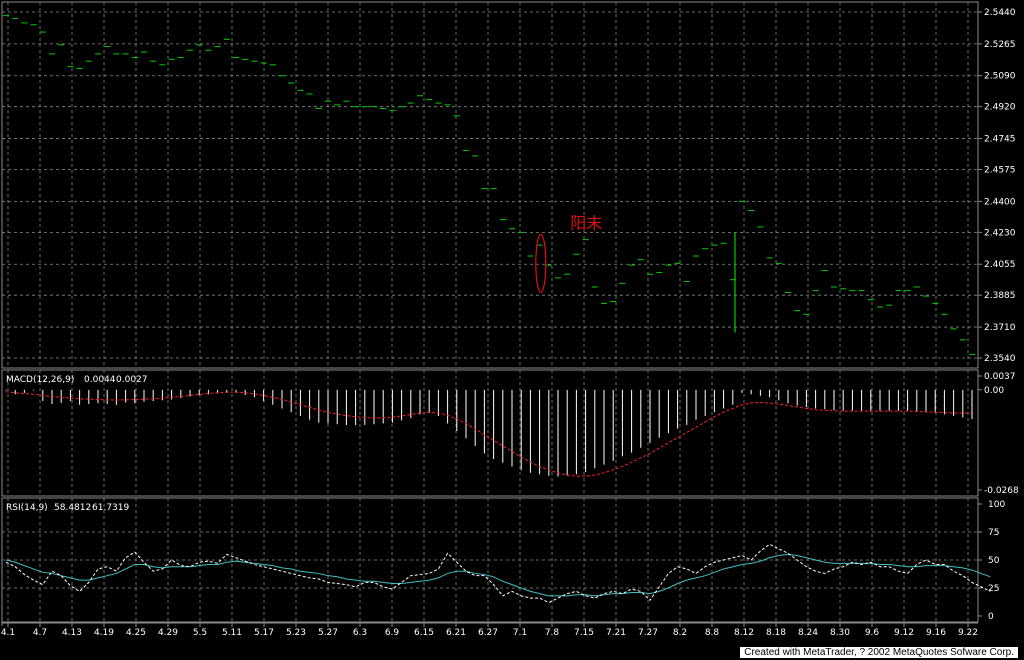  I want to click on rsi-y-label: 100, so click(996, 505).